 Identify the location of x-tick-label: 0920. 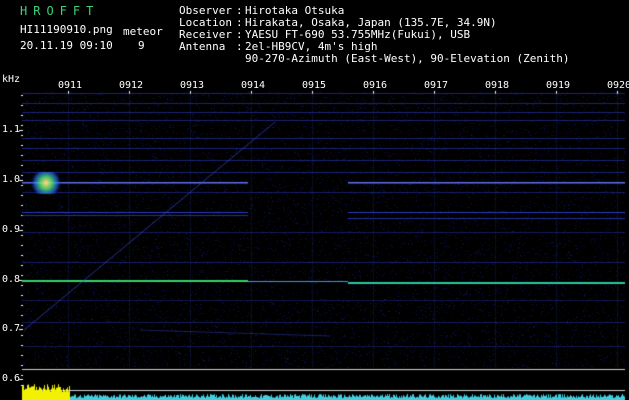
(618, 85).